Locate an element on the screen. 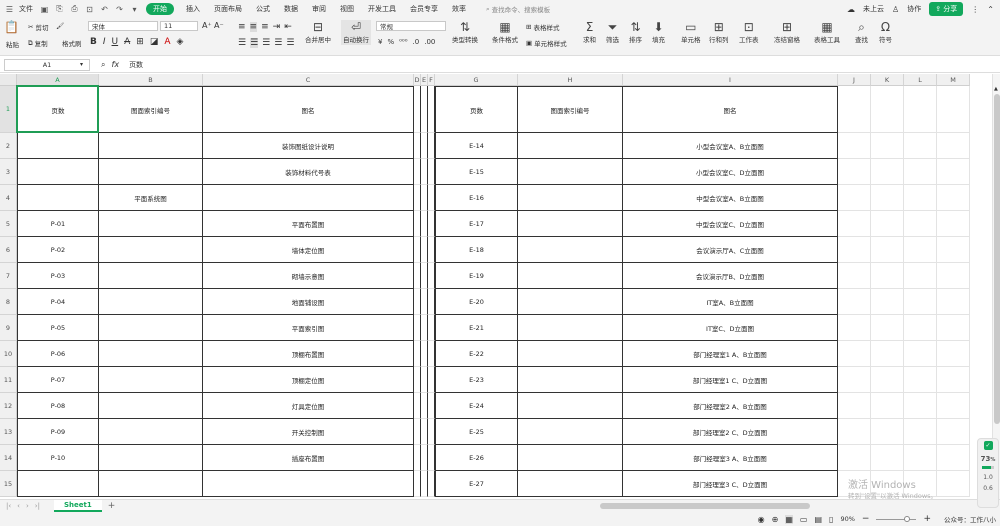 Image resolution: width=1000 pixels, height=526 pixels. row-header-2: 2 is located at coordinates (8, 146).